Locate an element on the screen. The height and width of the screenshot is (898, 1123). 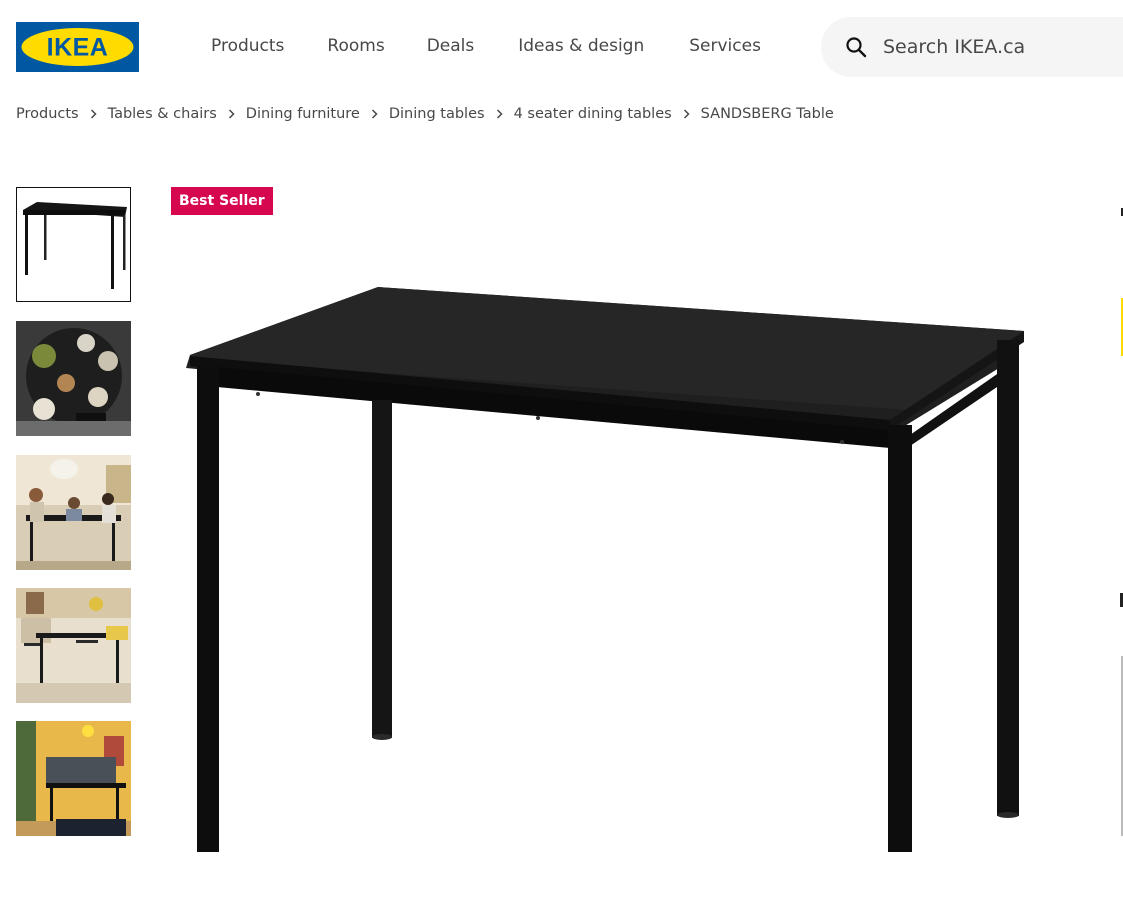
breadcrumb-tables-chairs: Tables & chairs is located at coordinates (162, 114).